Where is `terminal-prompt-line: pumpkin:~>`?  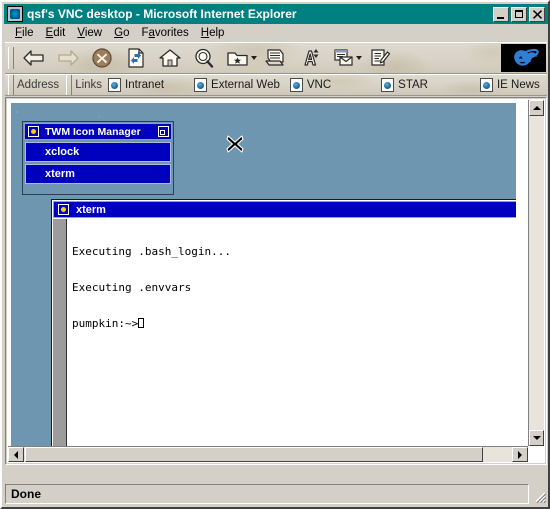 terminal-prompt-line: pumpkin:~> is located at coordinates (294, 324).